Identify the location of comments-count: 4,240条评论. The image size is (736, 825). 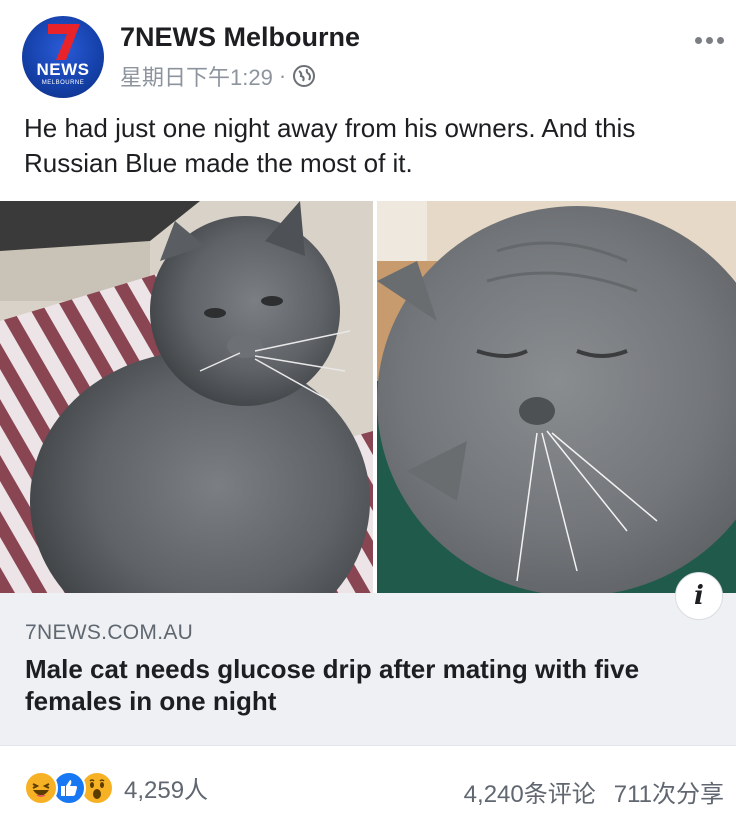
(530, 791).